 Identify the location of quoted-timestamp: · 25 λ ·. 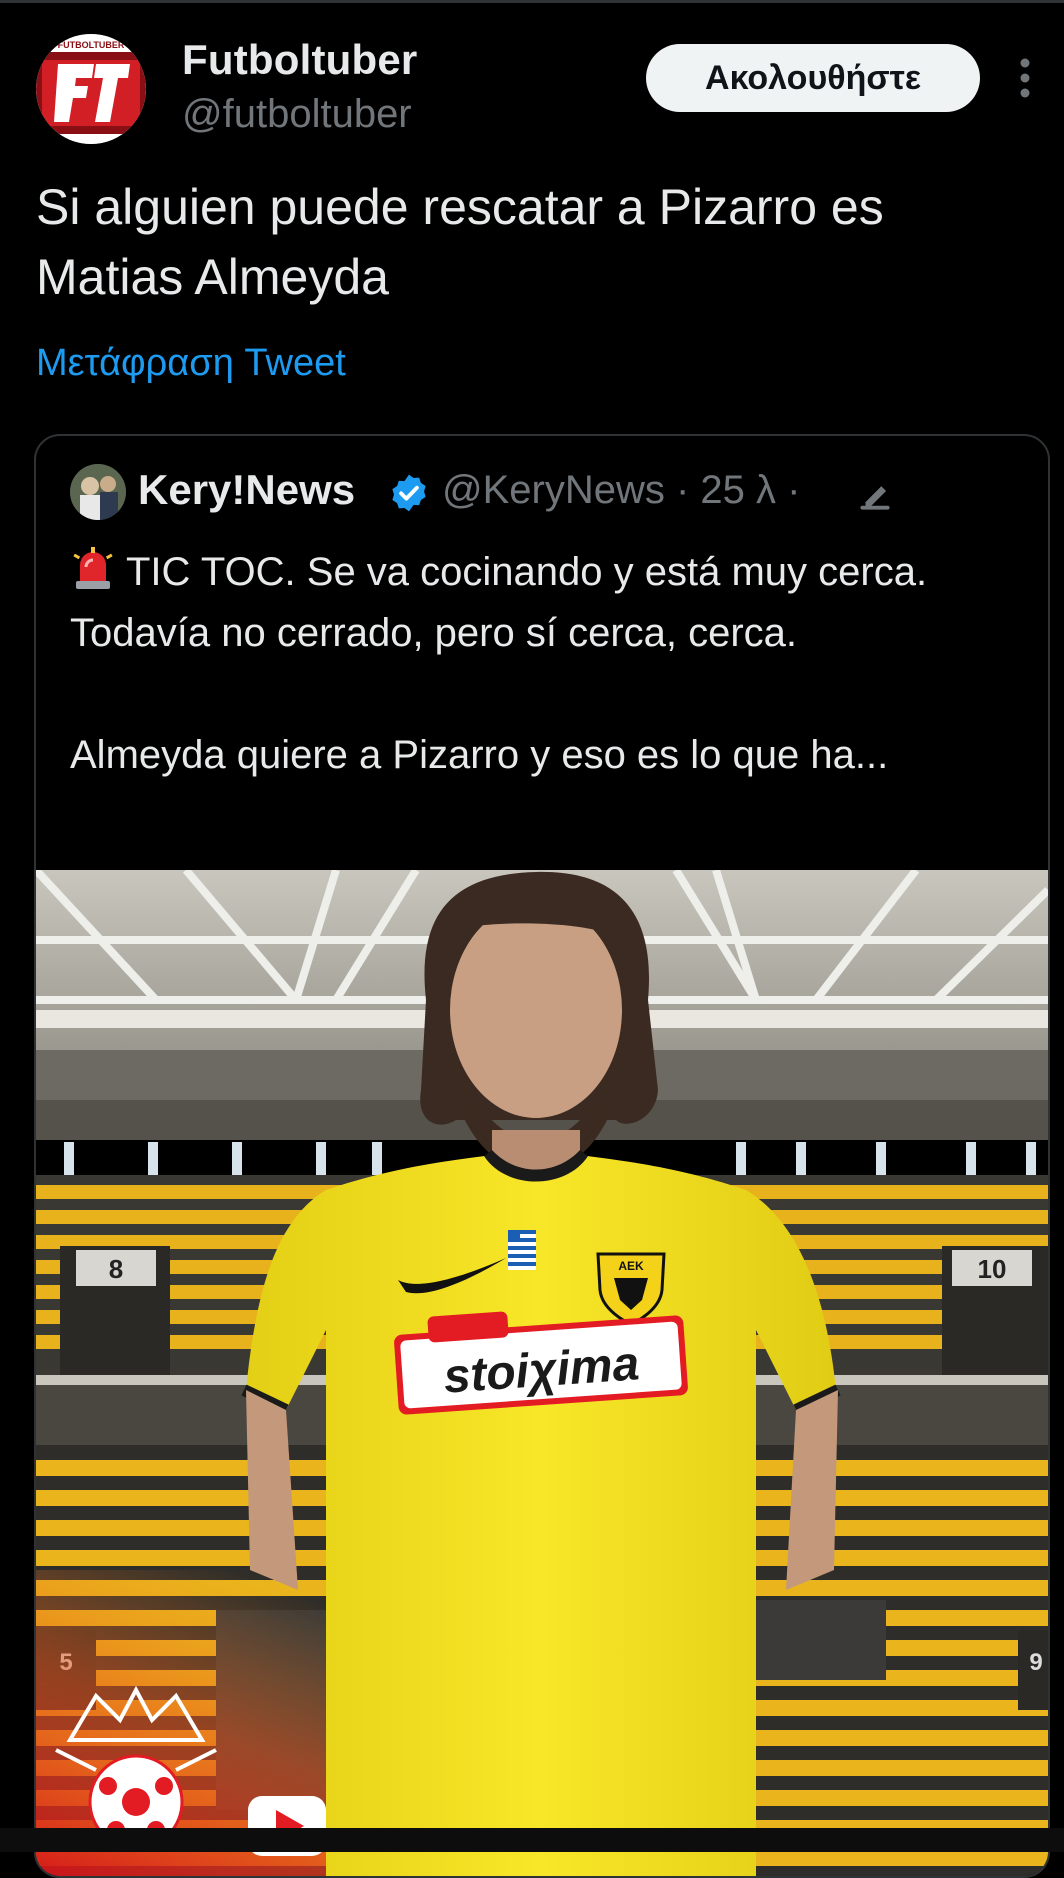
(732, 490).